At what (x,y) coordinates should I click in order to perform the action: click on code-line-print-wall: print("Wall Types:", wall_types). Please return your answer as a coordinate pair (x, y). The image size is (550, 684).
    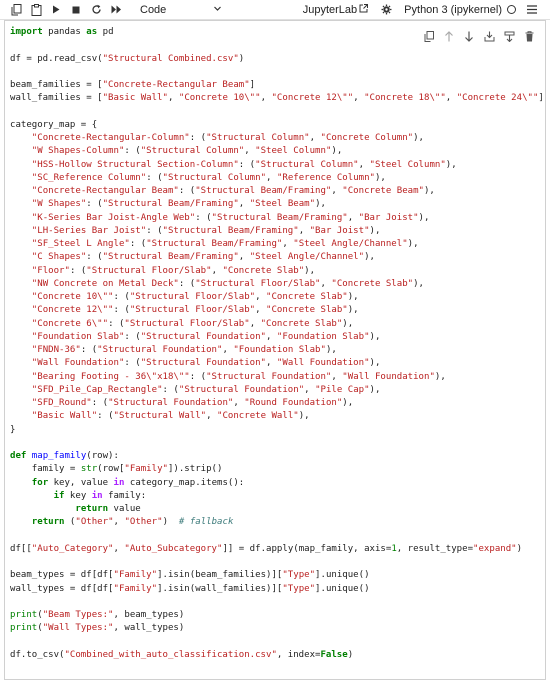
    Looking at the image, I should click on (97, 628).